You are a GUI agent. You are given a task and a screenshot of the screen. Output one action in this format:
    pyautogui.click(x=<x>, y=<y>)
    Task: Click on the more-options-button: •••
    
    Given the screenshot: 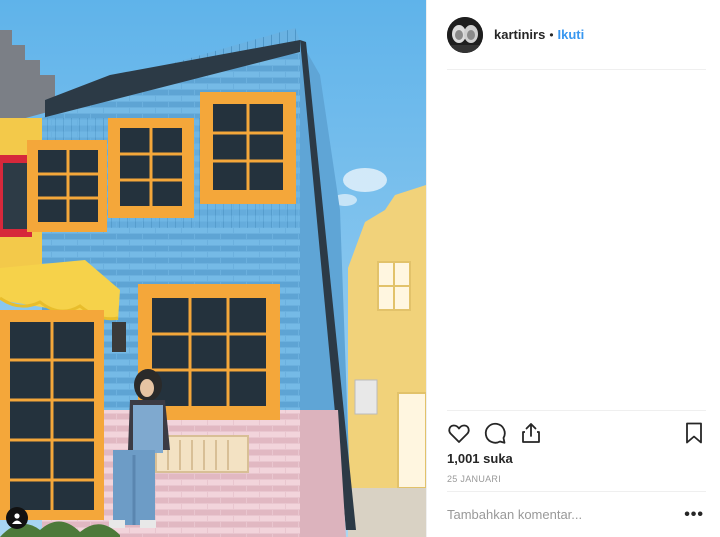 What is the action you would take?
    pyautogui.click(x=695, y=515)
    